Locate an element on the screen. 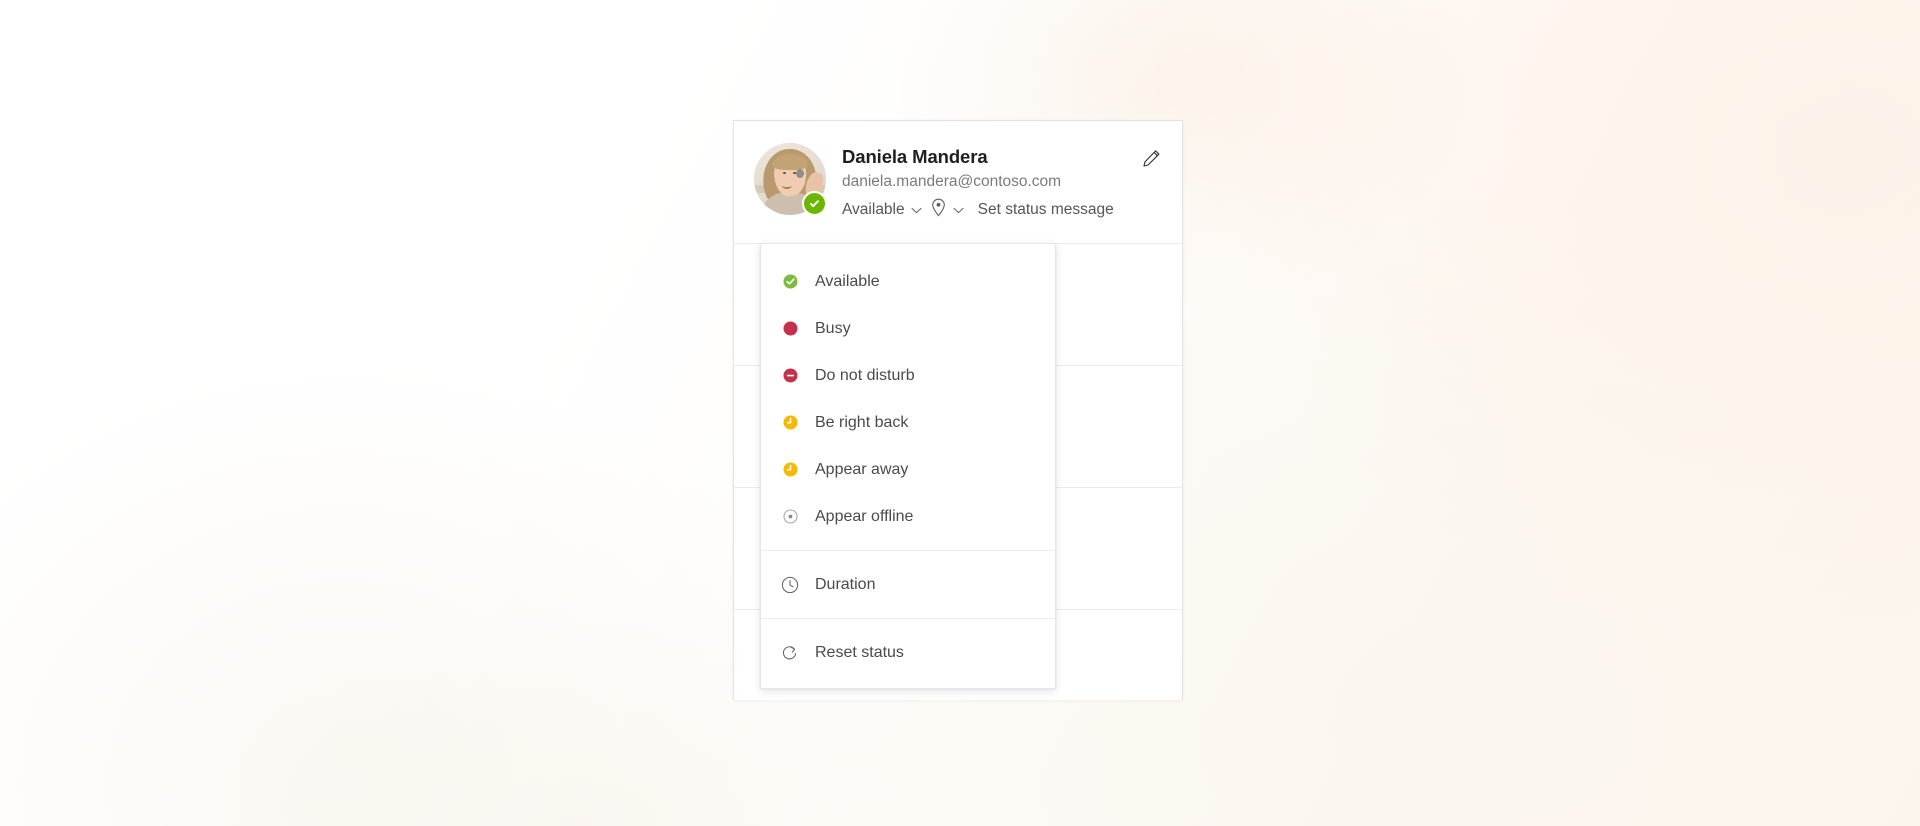 This screenshot has width=1920, height=826. busy-icon is located at coordinates (790, 329).